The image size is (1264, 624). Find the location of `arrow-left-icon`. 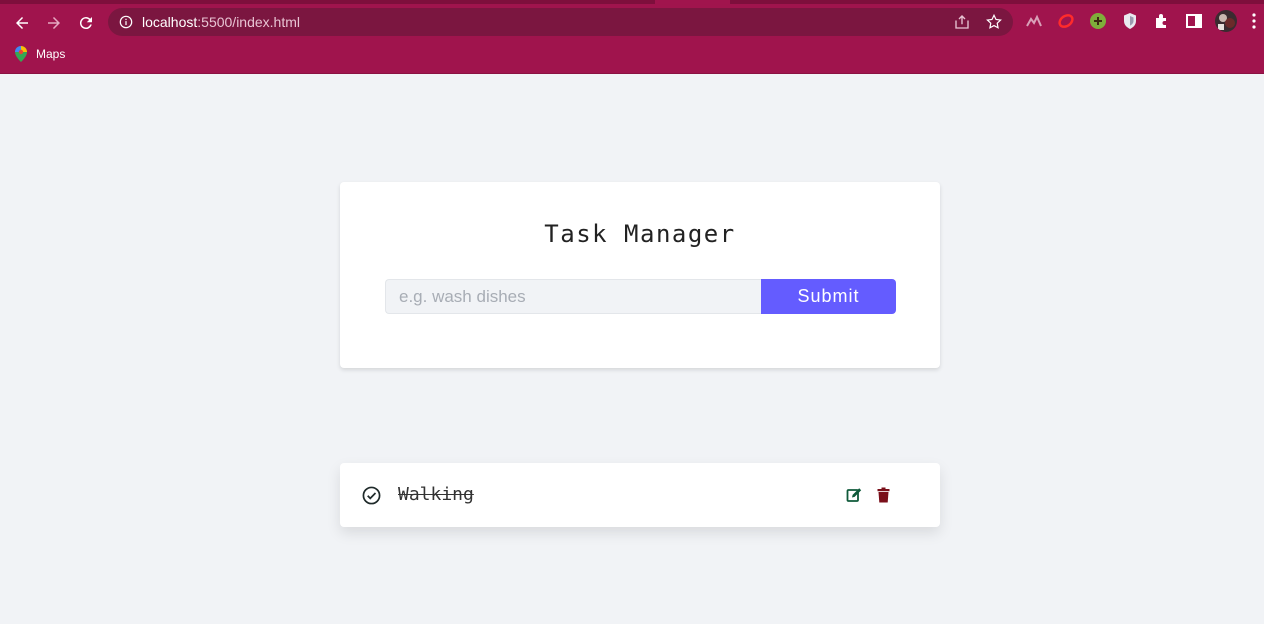

arrow-left-icon is located at coordinates (22, 23).